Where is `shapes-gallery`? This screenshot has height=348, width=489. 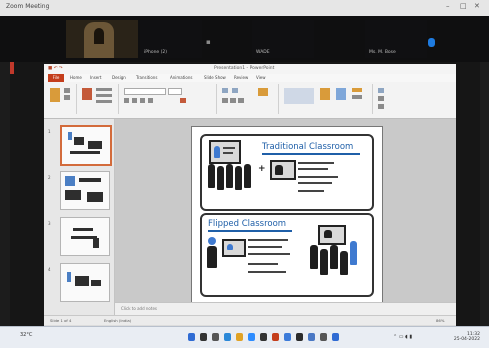 shapes-gallery is located at coordinates (299, 96).